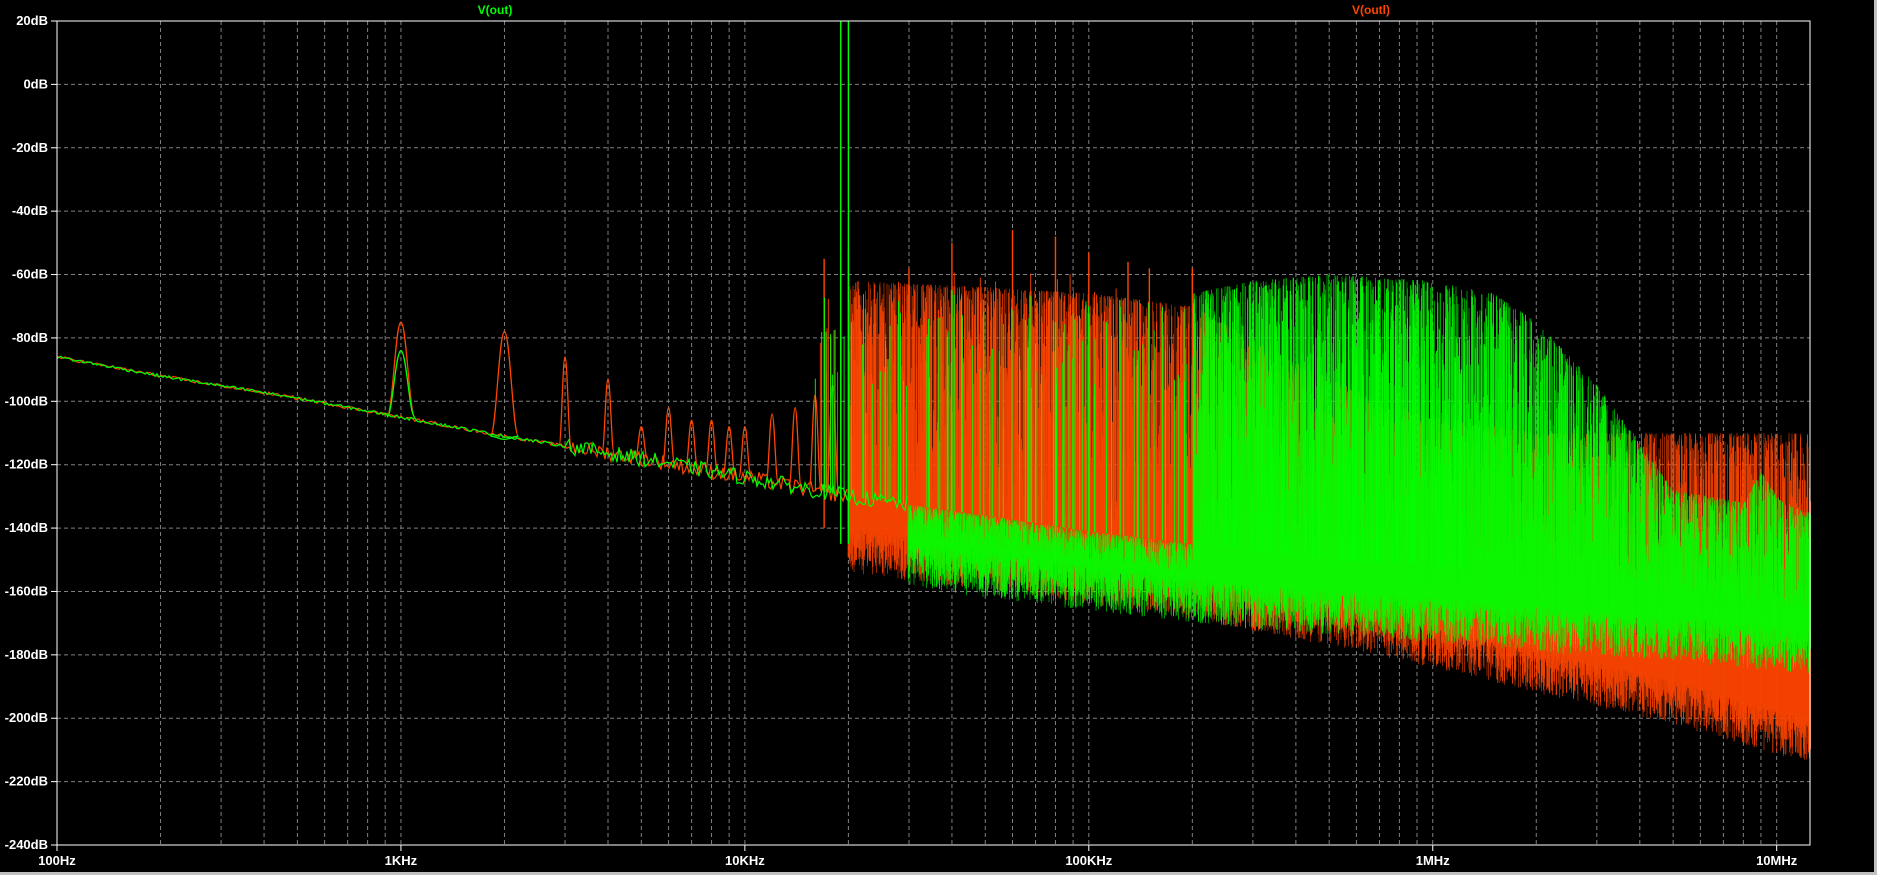  Describe the element at coordinates (482, 433) in the screenshot. I see `noise-floor-line` at that location.